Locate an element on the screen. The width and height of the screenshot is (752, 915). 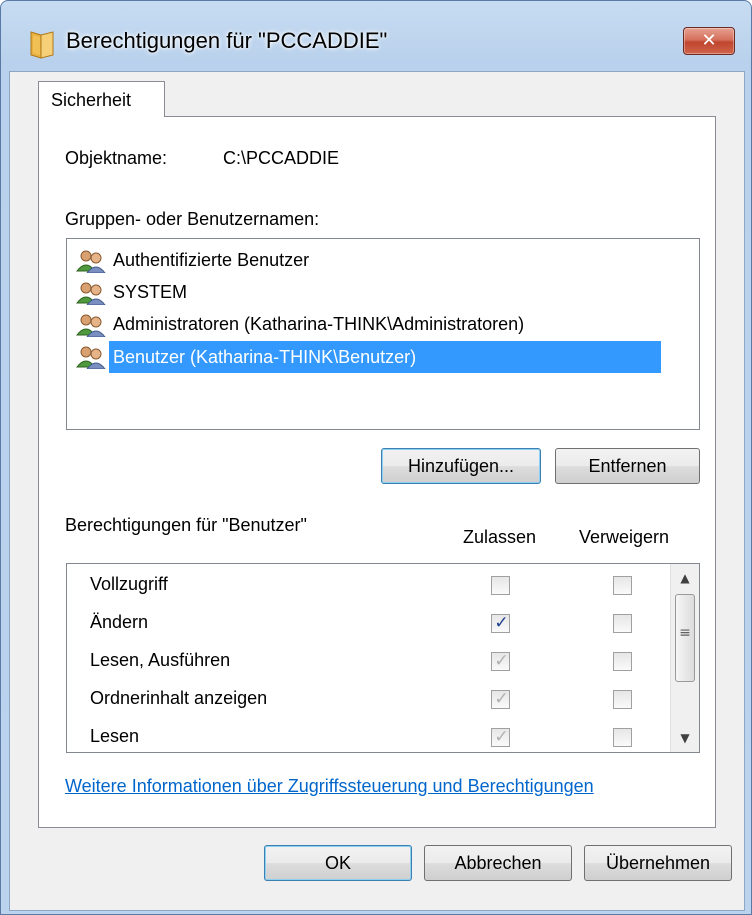
group-name: Authentifizierte Benutzer is located at coordinates (211, 260).